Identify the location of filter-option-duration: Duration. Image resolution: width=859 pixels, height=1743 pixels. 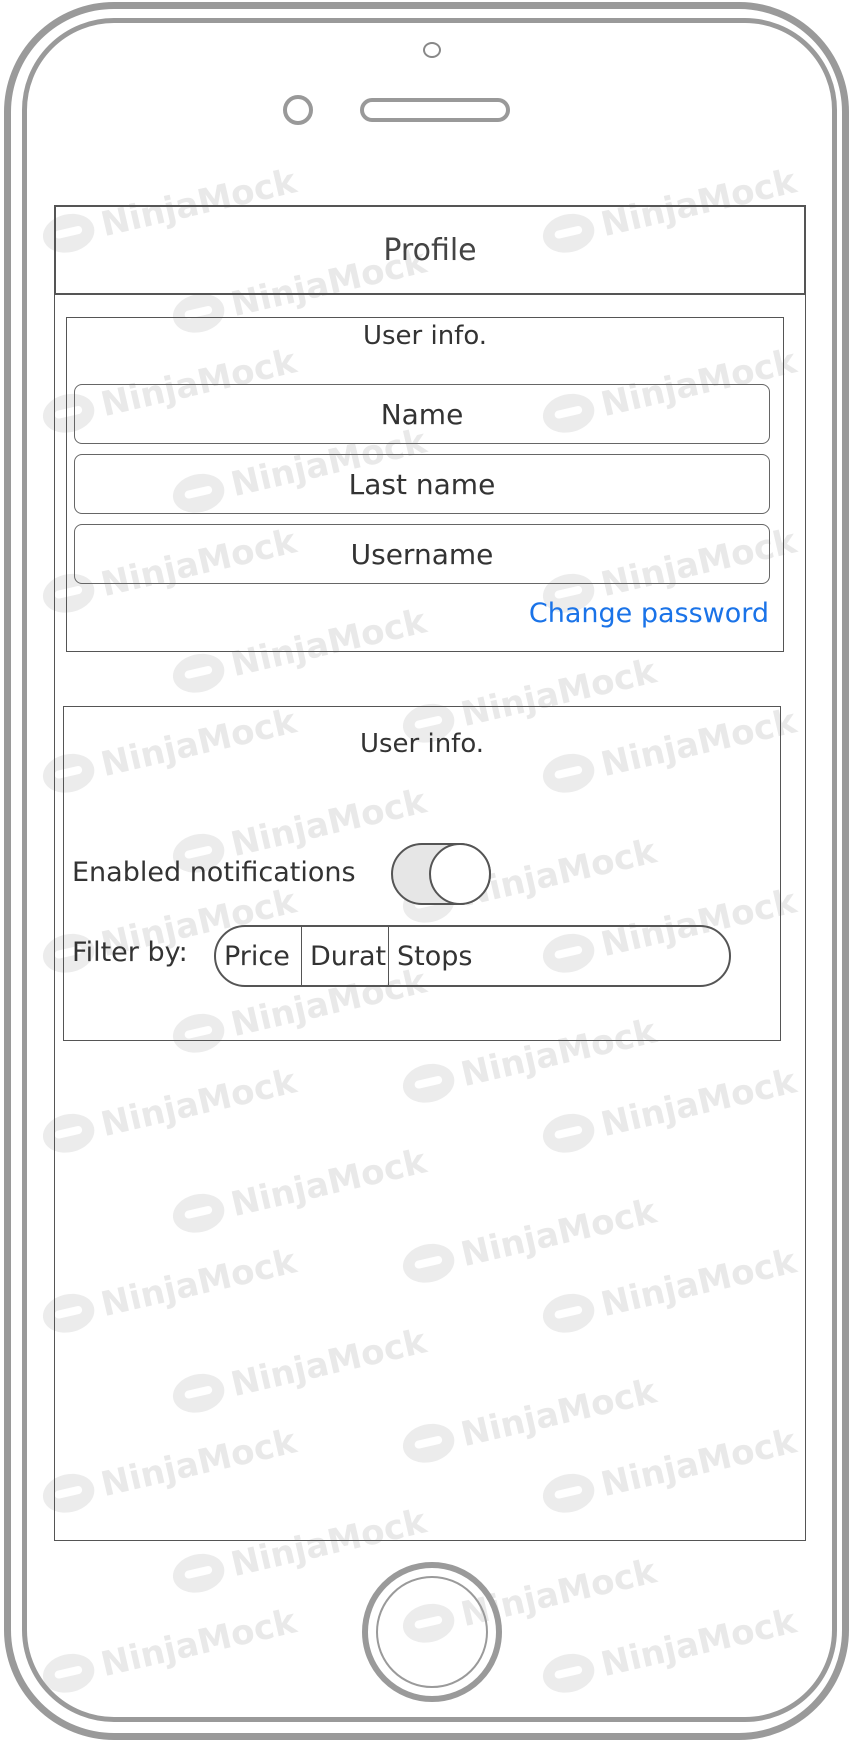
(344, 956).